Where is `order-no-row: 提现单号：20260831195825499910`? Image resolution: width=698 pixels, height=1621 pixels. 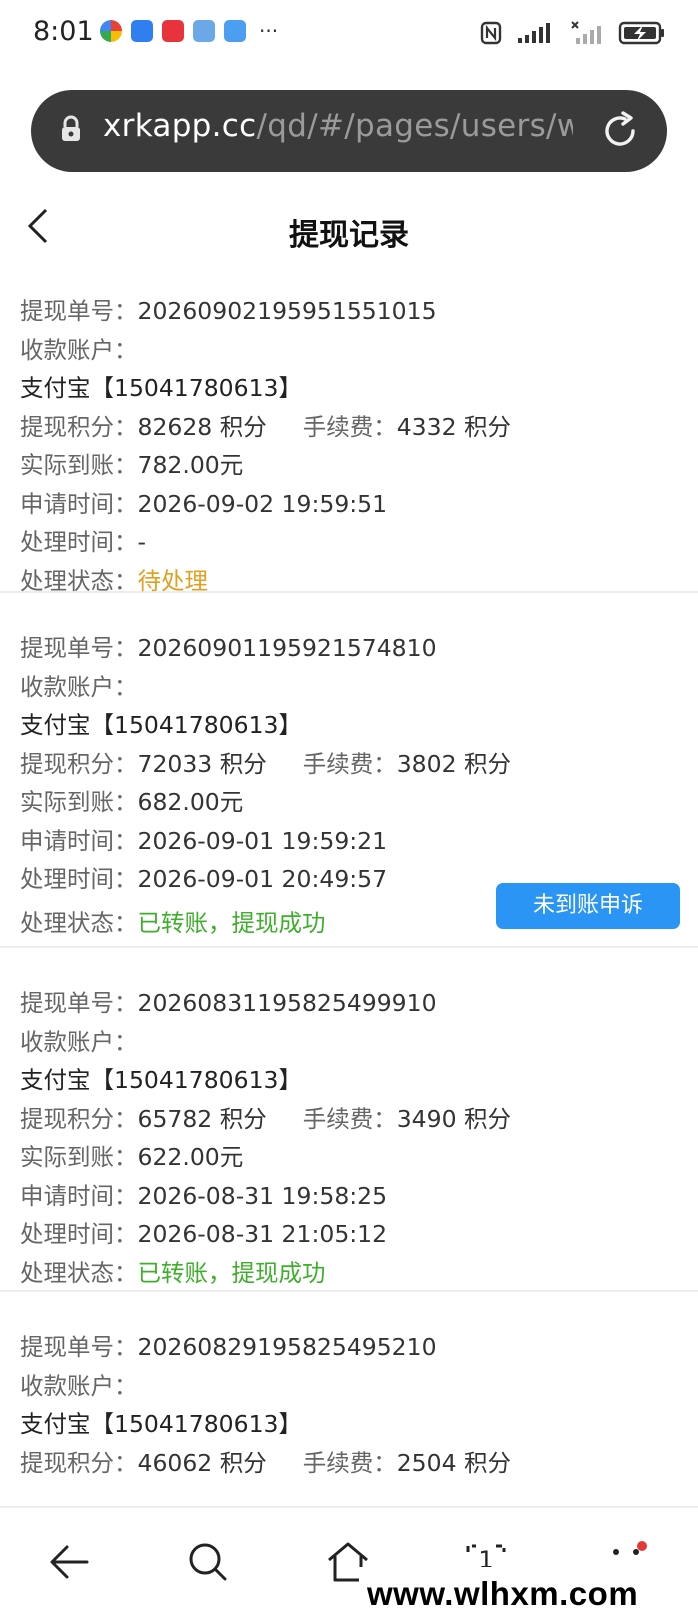
order-no-row: 提现单号：20260831195825499910 is located at coordinates (359, 1003).